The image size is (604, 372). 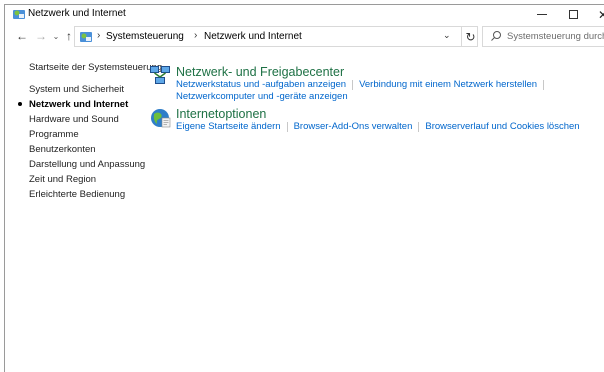 I want to click on link-network-status: Netzwerkstatus und -aufgaben anzeigen, so click(x=261, y=84).